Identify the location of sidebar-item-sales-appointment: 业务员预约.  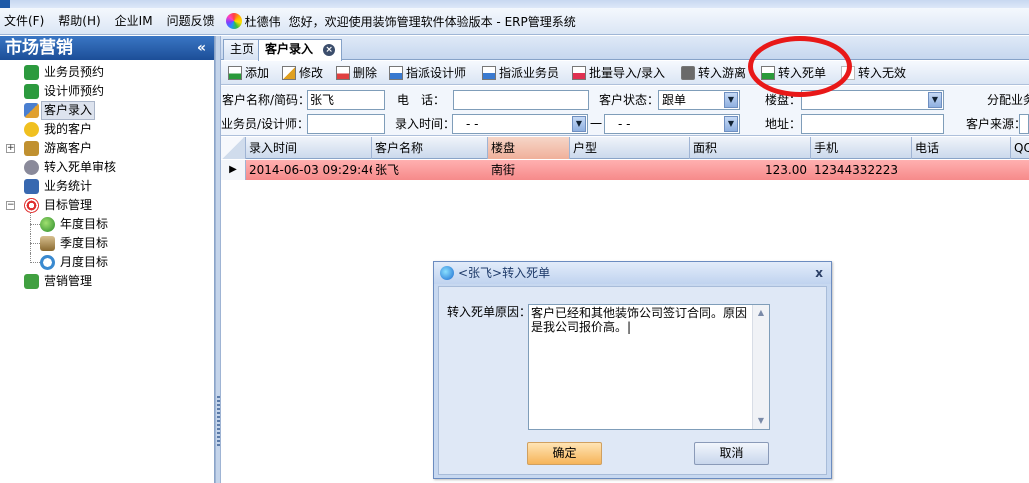
(107, 72).